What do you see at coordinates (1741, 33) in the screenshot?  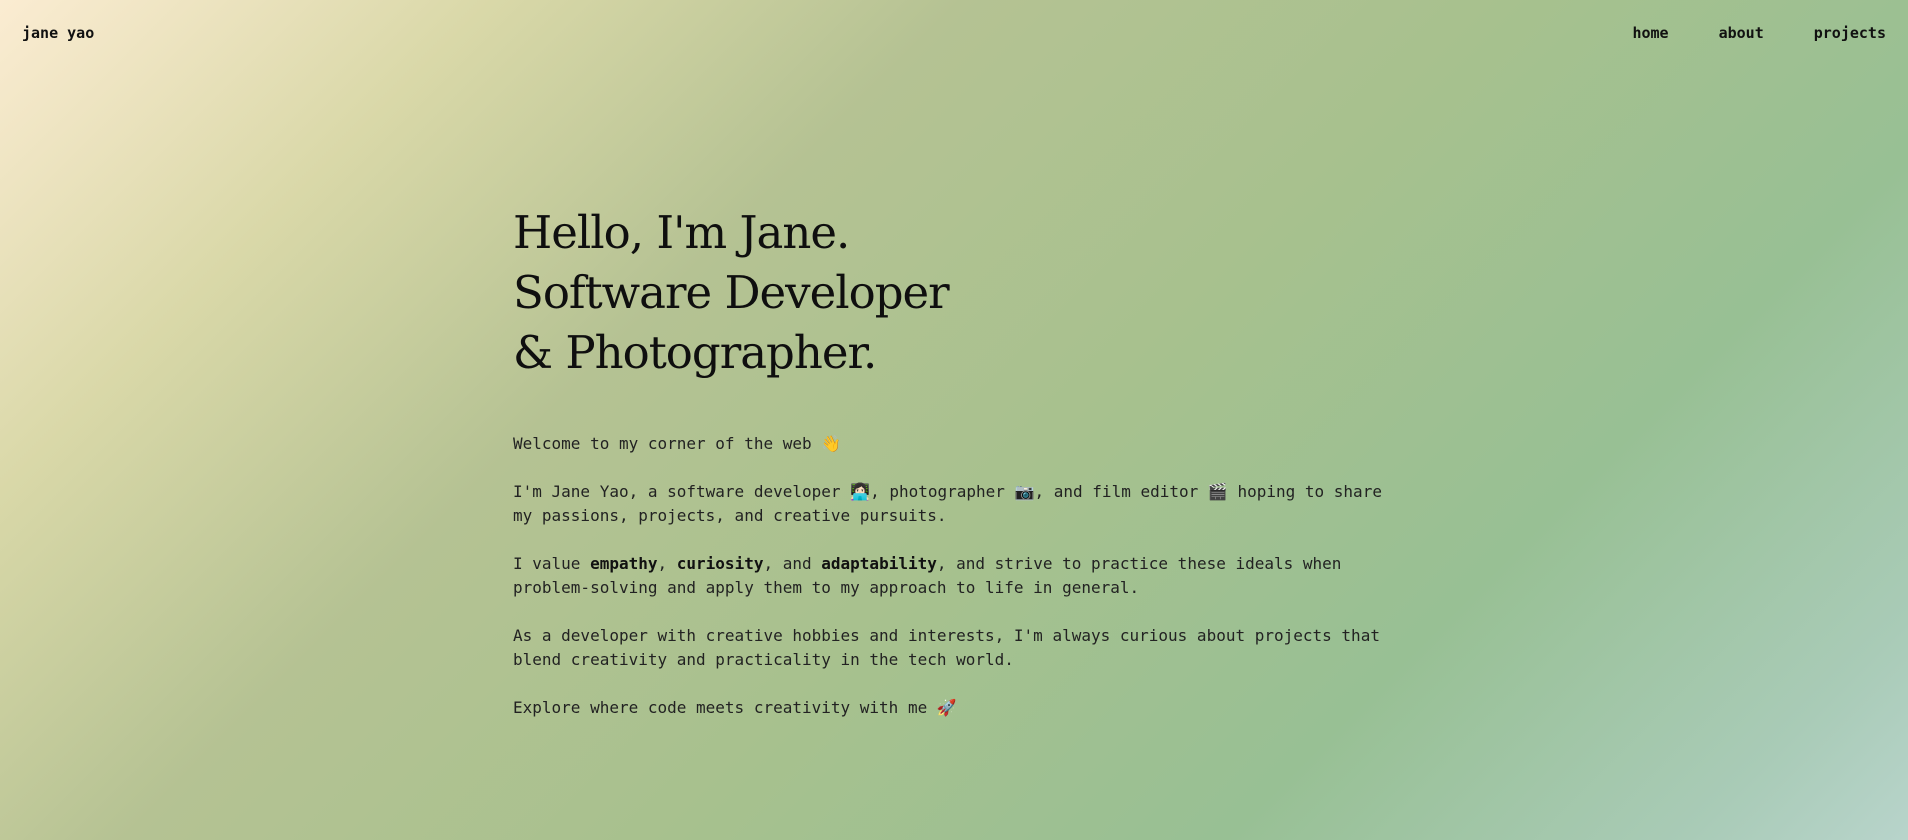 I see `nav-about: about` at bounding box center [1741, 33].